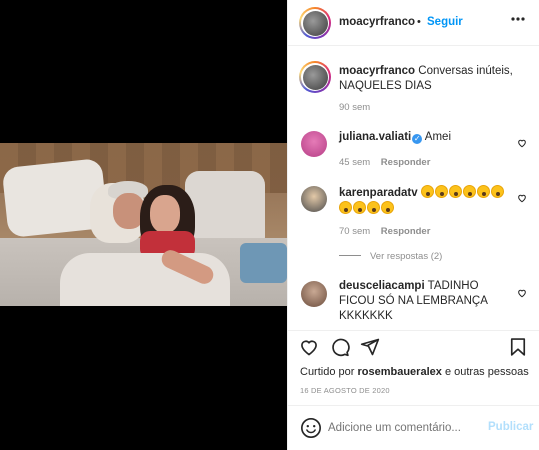 The height and width of the screenshot is (450, 539). Describe the element at coordinates (413, 346) in the screenshot. I see `post-actions` at that location.